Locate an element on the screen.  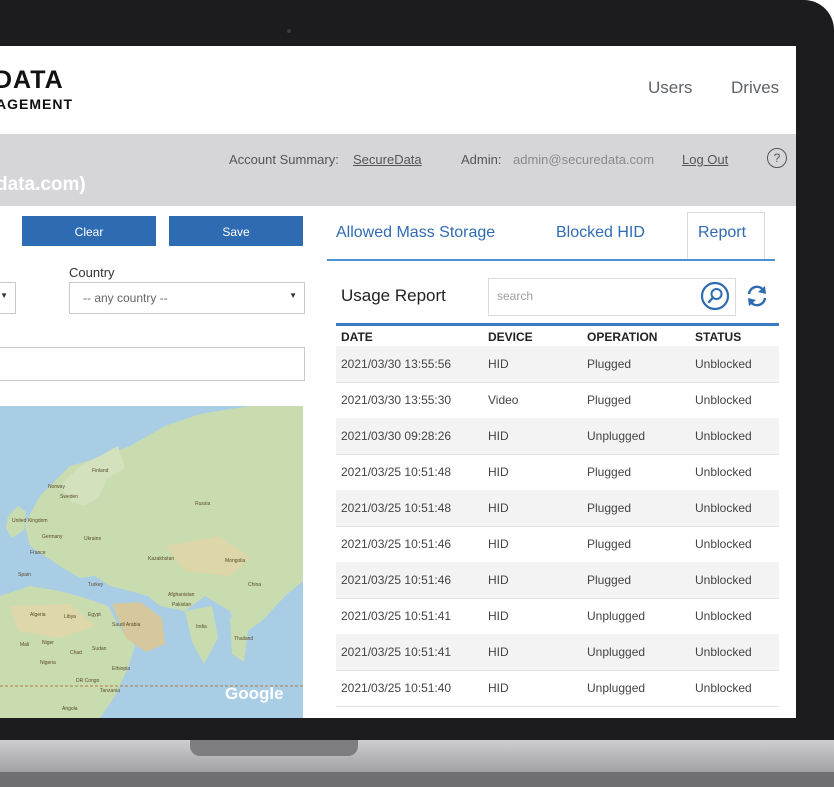
map-label: Saudi Arabia is located at coordinates (126, 625).